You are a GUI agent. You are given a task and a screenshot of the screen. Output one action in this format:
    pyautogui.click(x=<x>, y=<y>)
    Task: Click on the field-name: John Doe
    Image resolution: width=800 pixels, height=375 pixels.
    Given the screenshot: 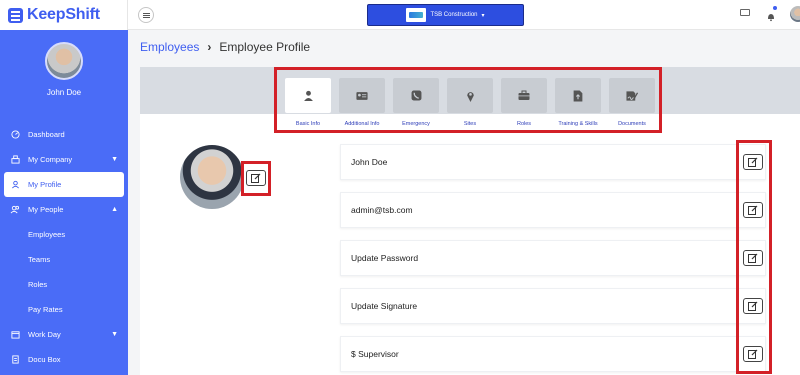 What is the action you would take?
    pyautogui.click(x=369, y=162)
    